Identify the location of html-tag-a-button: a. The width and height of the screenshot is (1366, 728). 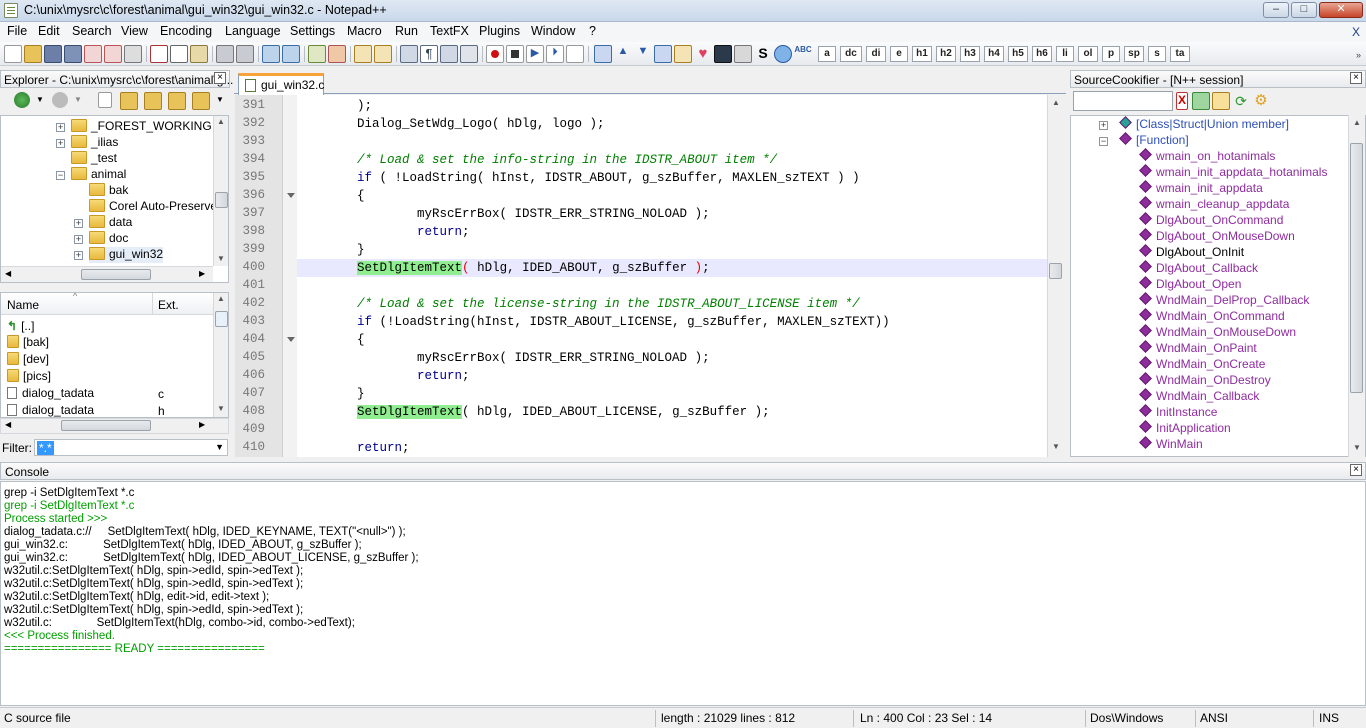
(827, 54).